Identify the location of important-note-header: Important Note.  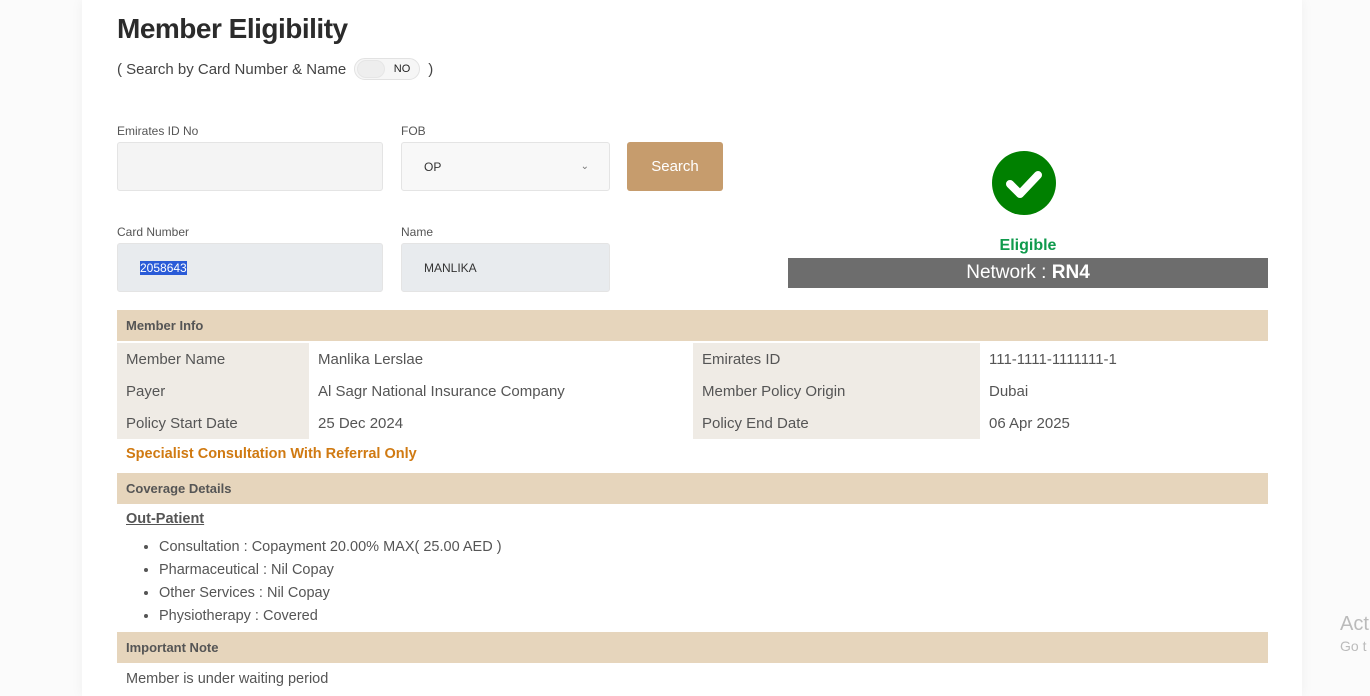
(692, 647).